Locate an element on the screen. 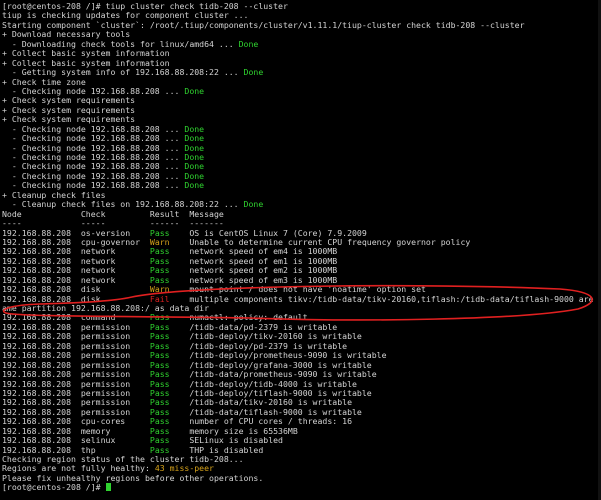  terminal-text: /tidb-data/pd-2379 is writable is located at coordinates (253, 327).